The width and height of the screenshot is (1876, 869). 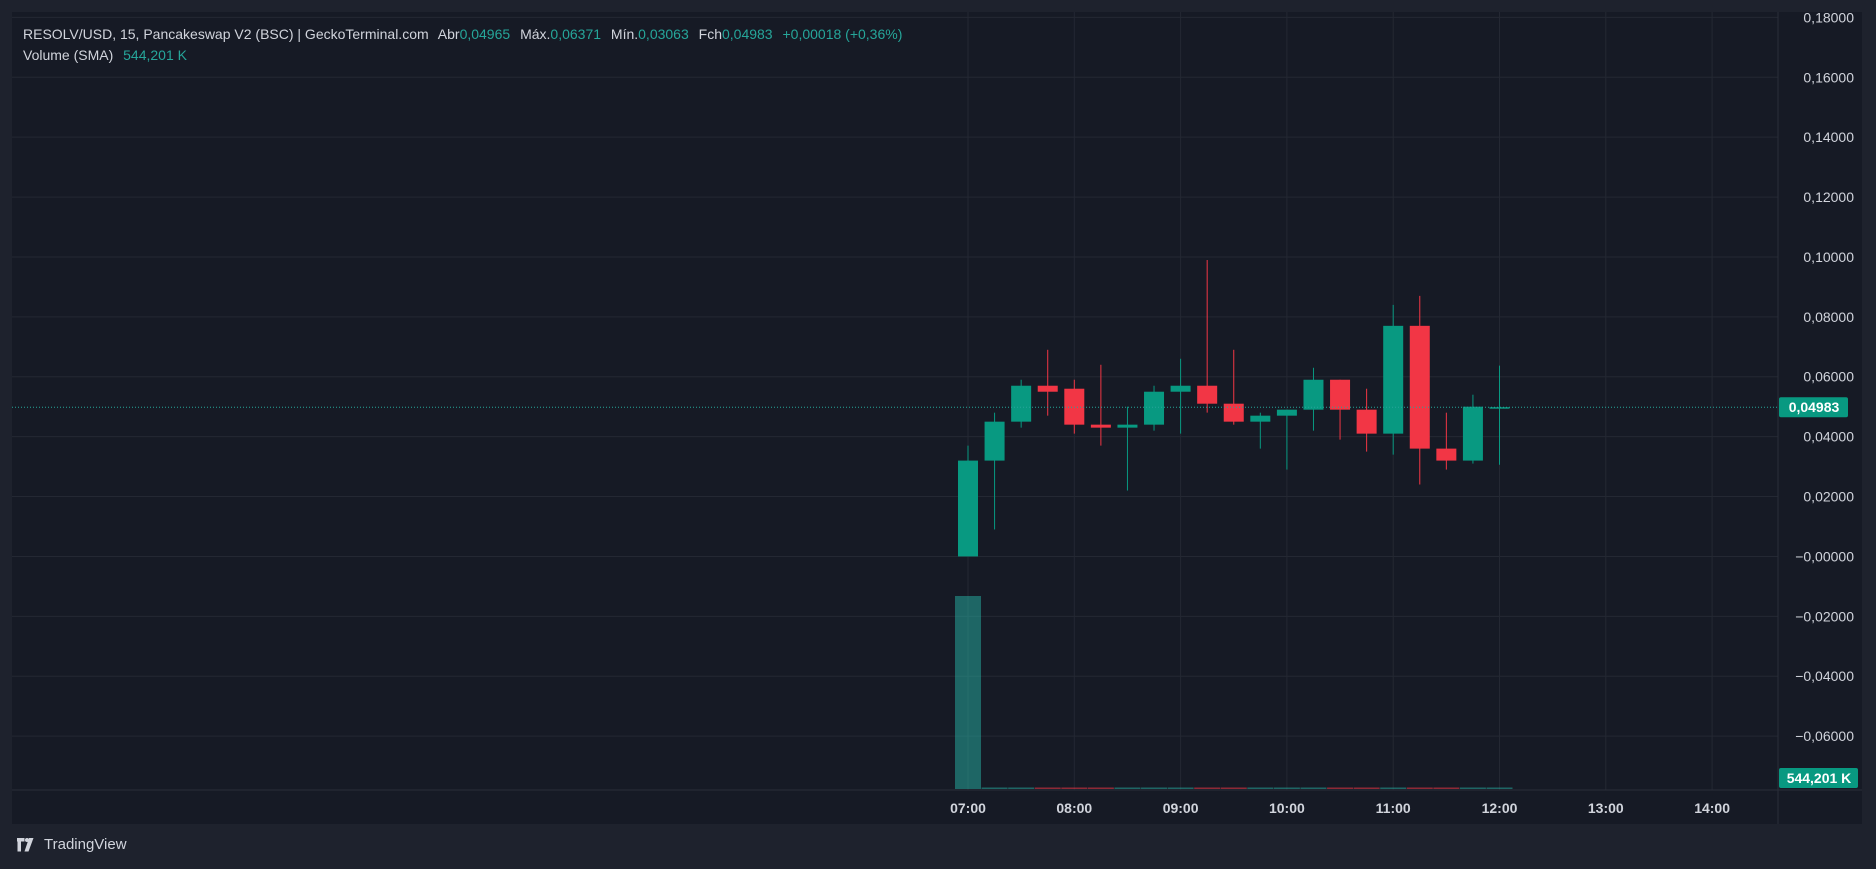 What do you see at coordinates (842, 34) in the screenshot?
I see `change-value: +0,00018 (+0,36%)` at bounding box center [842, 34].